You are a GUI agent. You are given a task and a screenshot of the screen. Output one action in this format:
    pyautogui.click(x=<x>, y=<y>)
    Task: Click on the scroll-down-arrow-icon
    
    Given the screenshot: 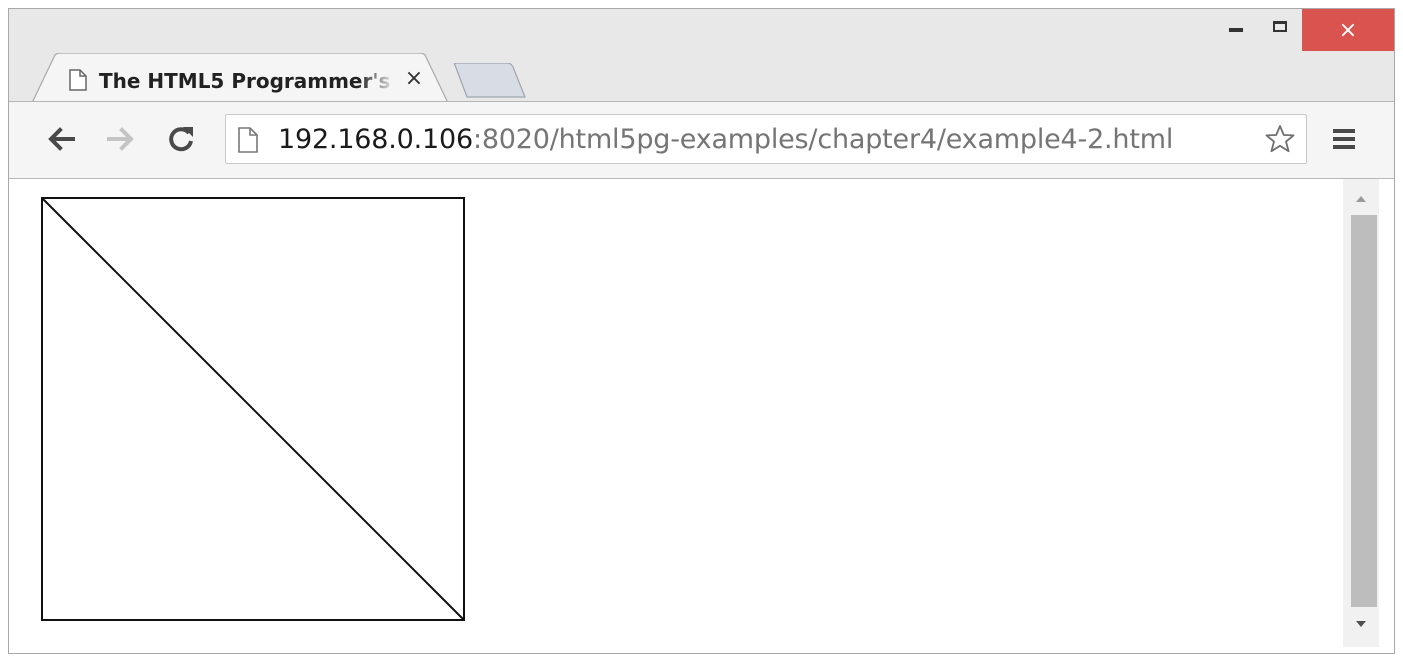 What is the action you would take?
    pyautogui.click(x=1361, y=624)
    